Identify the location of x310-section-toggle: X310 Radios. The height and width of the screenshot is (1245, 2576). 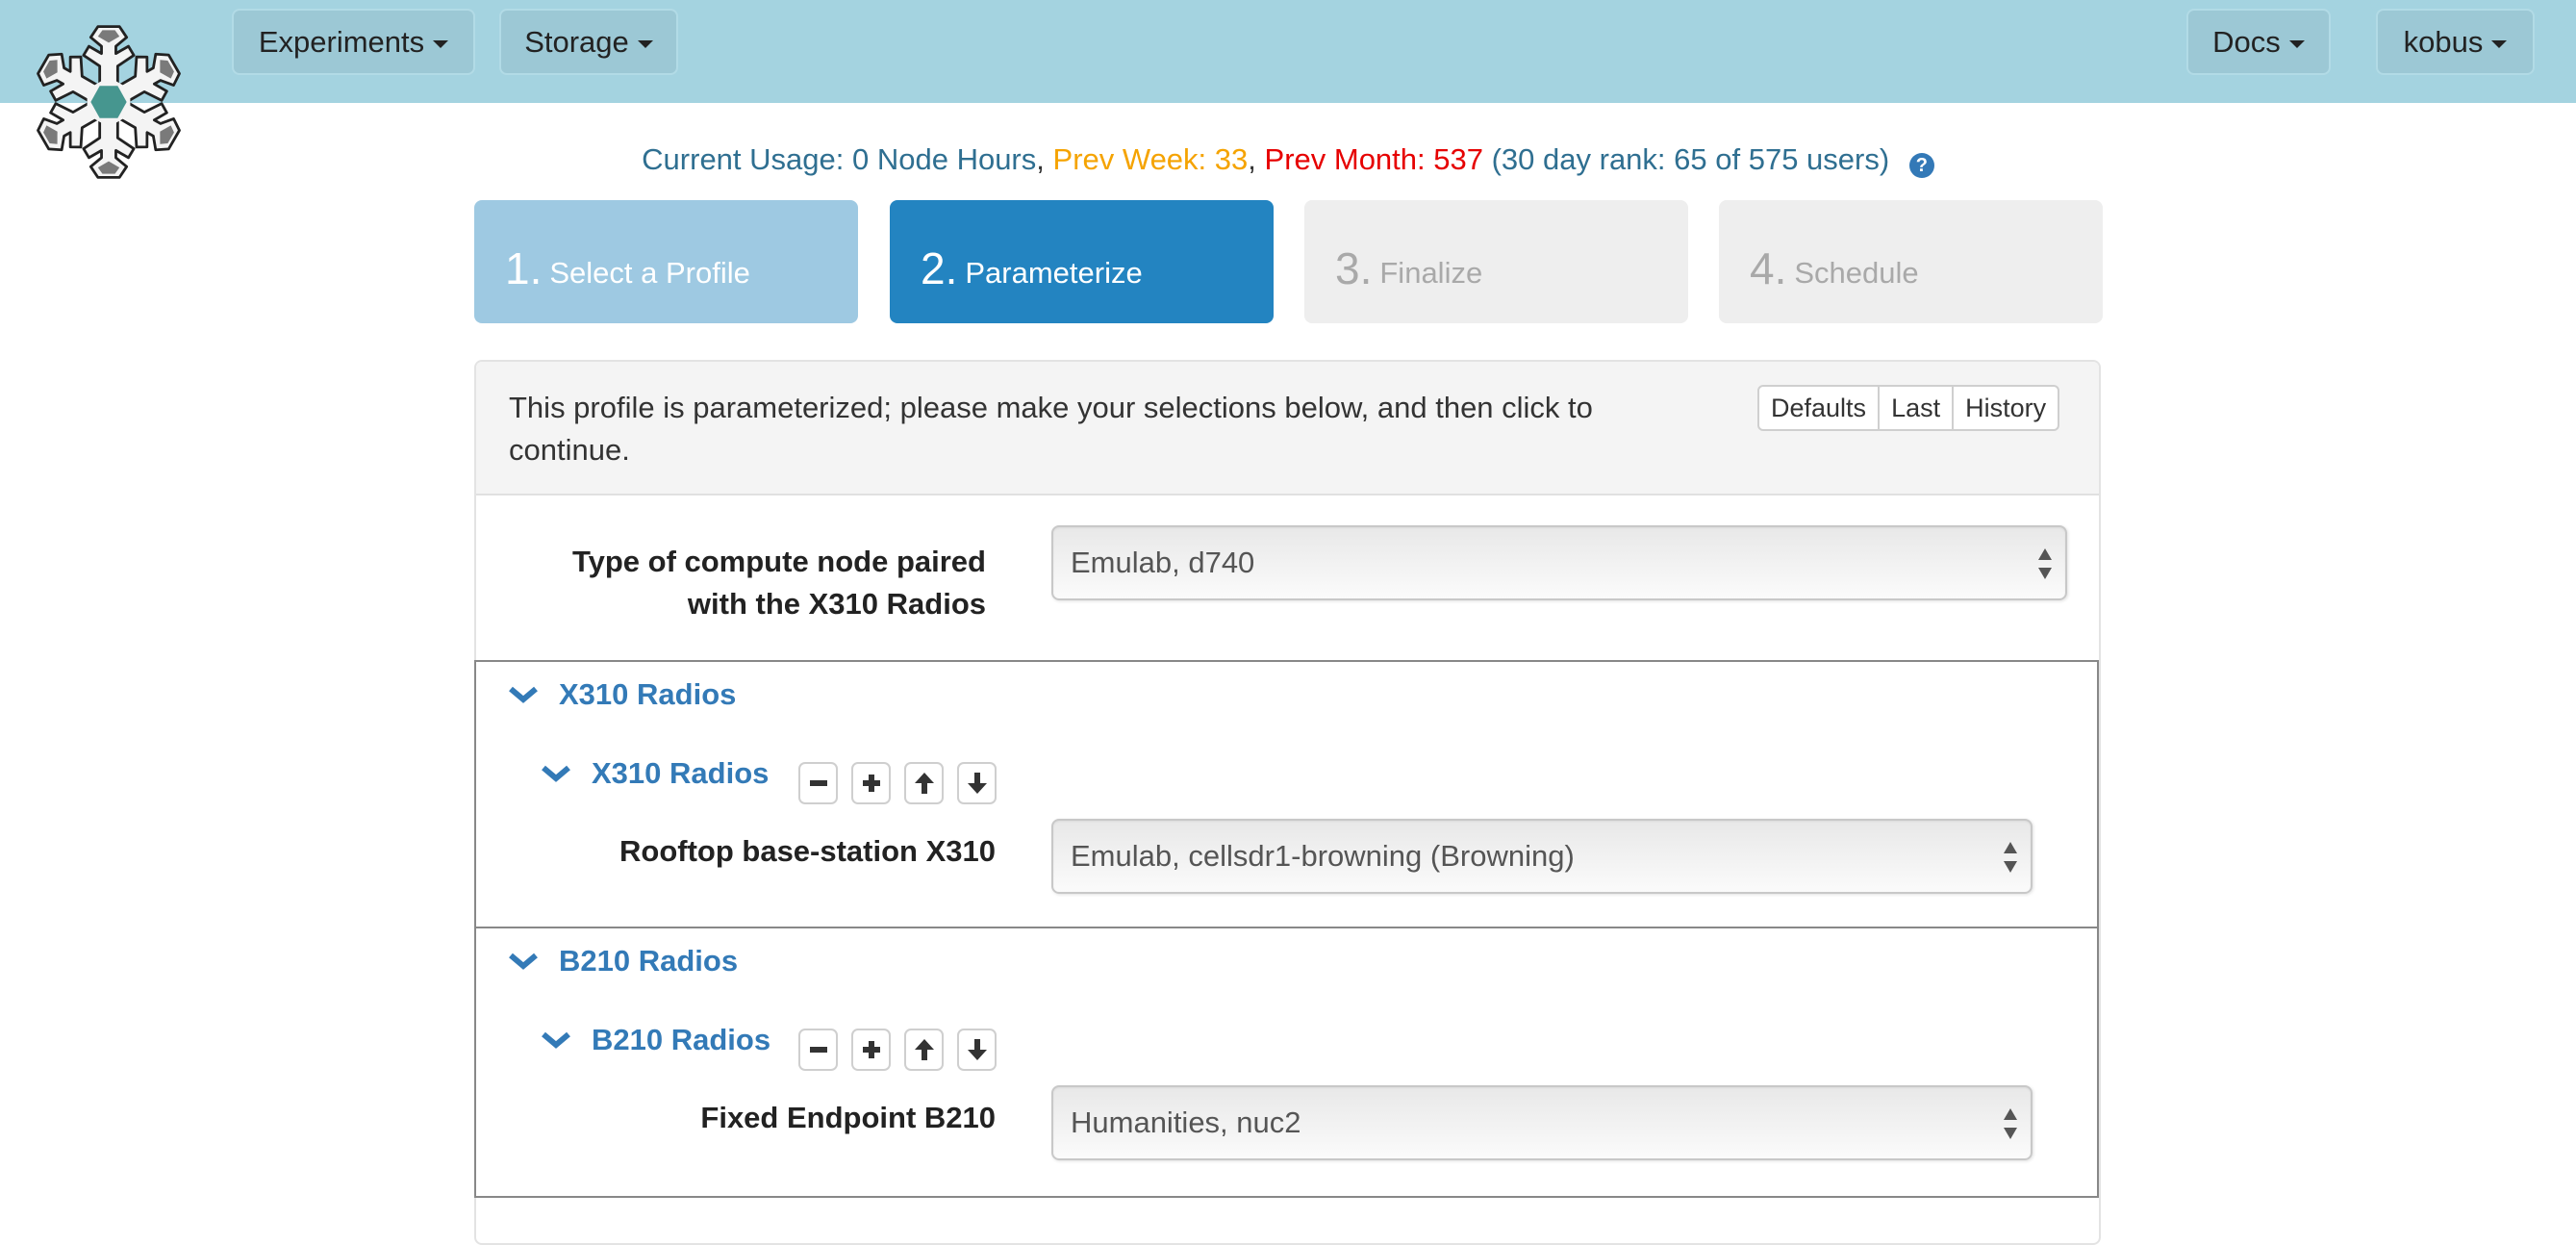
(622, 694).